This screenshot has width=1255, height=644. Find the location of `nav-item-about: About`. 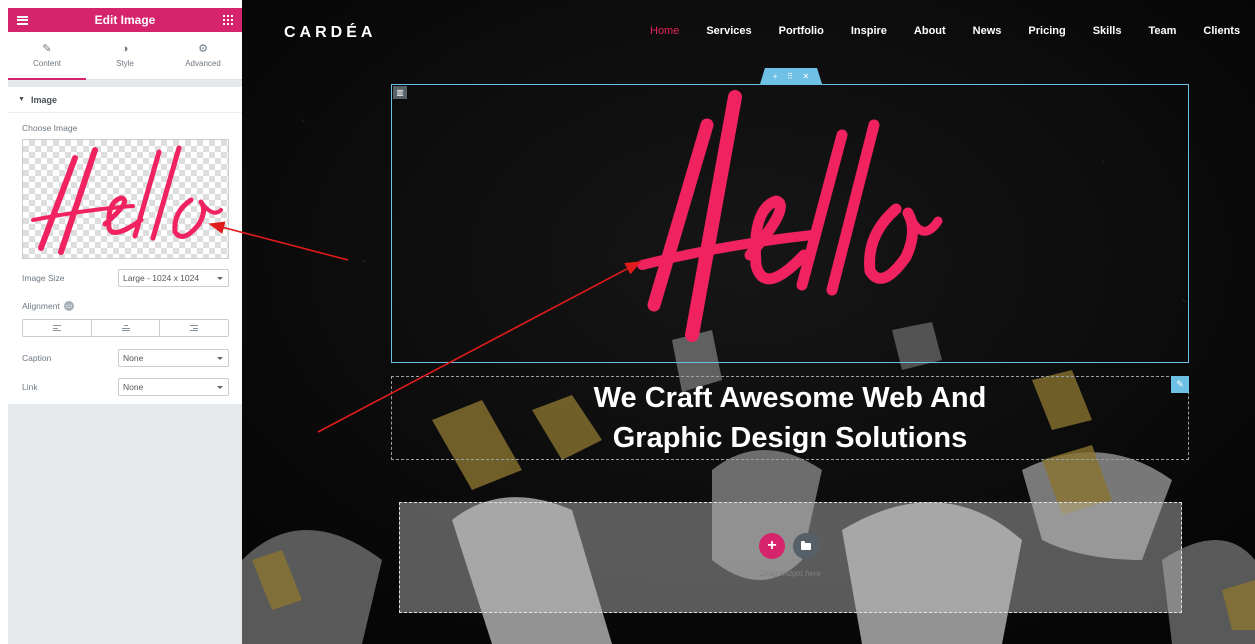

nav-item-about: About is located at coordinates (930, 31).